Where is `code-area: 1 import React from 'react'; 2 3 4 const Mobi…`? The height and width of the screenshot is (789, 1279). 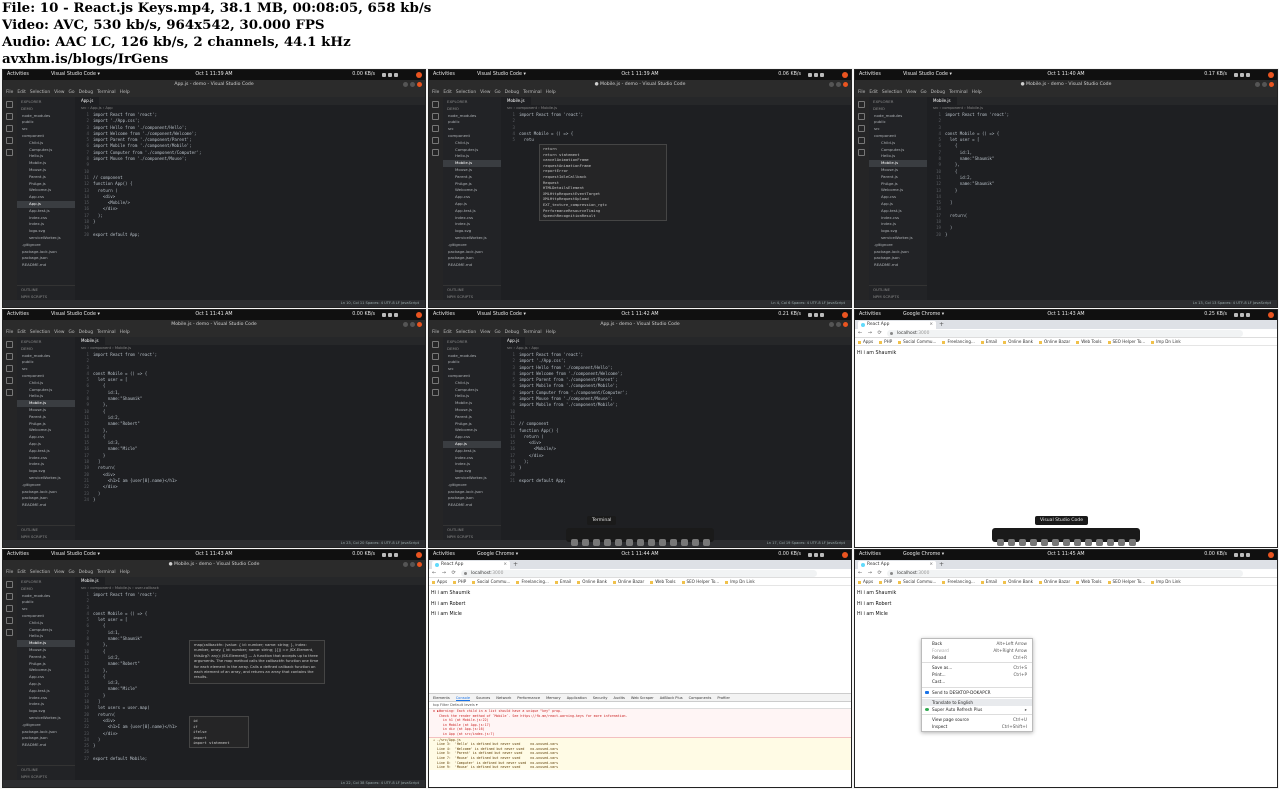
code-area: 1 import React from 'react'; 2 3 4 const Mobi… is located at coordinates (676, 127).